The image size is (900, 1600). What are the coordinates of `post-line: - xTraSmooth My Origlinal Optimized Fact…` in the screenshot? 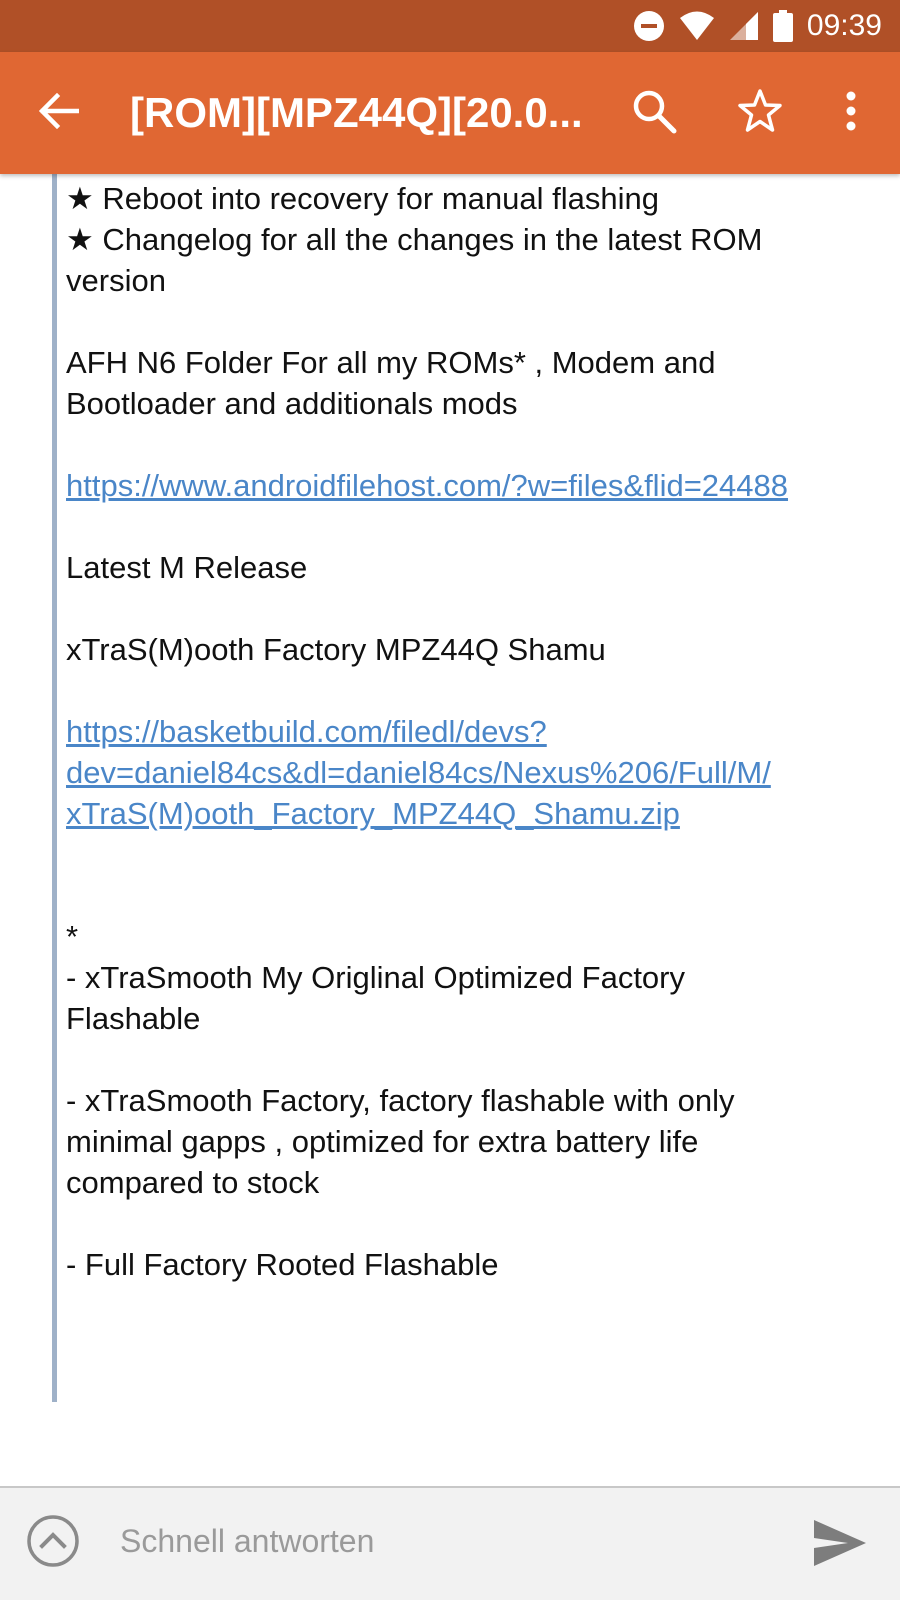 It's located at (376, 977).